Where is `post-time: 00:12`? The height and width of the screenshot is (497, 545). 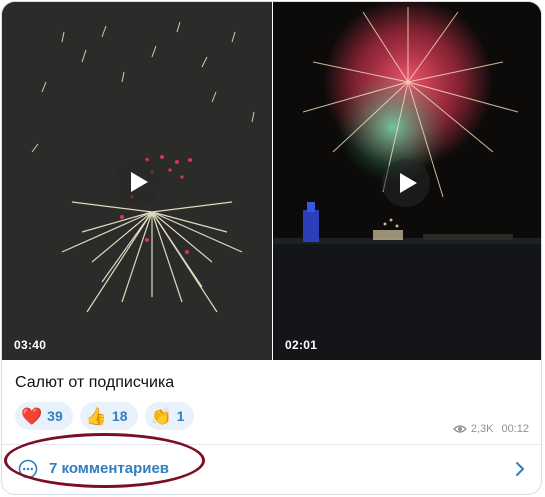
post-time: 00:12 is located at coordinates (515, 429).